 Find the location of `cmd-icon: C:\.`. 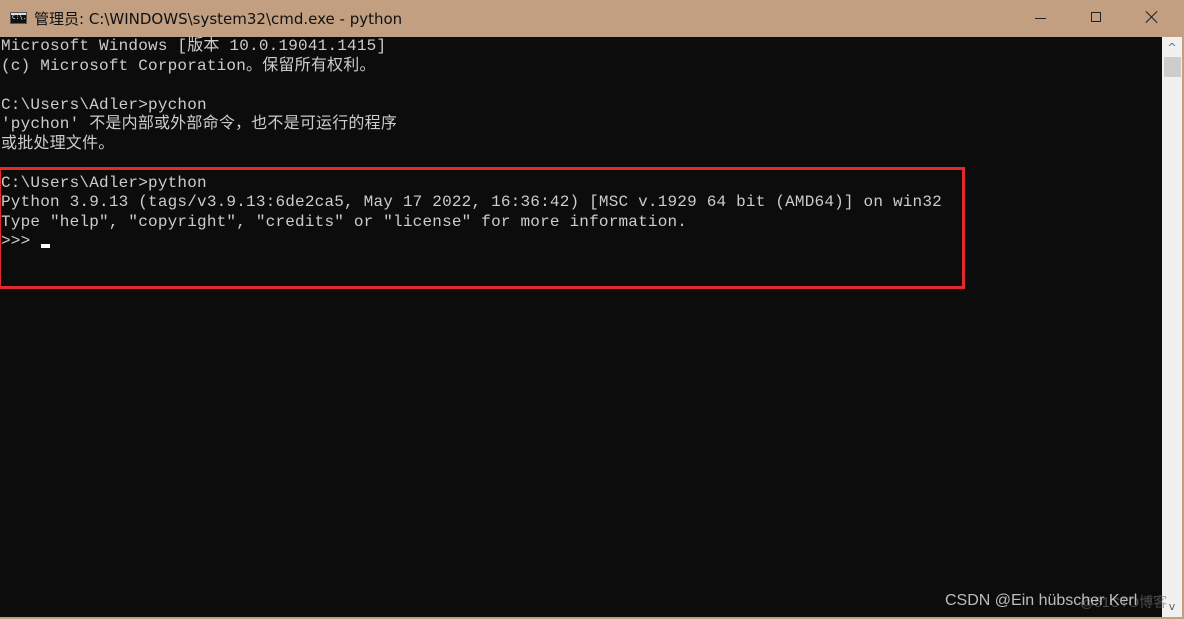

cmd-icon: C:\. is located at coordinates (18, 18).